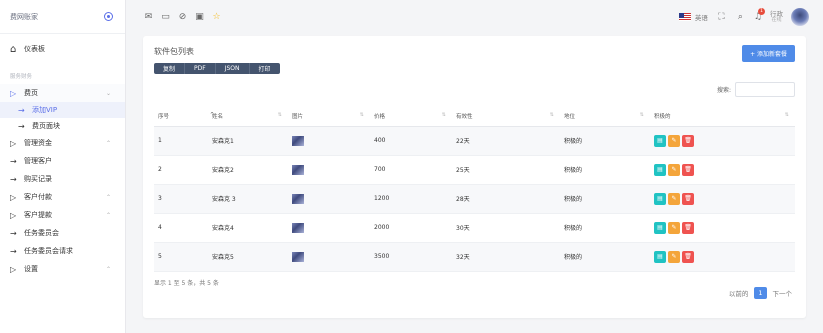 The height and width of the screenshot is (333, 823). What do you see at coordinates (62, 269) in the screenshot?
I see `sidebar-item-settings: ▷ 设置 ⌃` at bounding box center [62, 269].